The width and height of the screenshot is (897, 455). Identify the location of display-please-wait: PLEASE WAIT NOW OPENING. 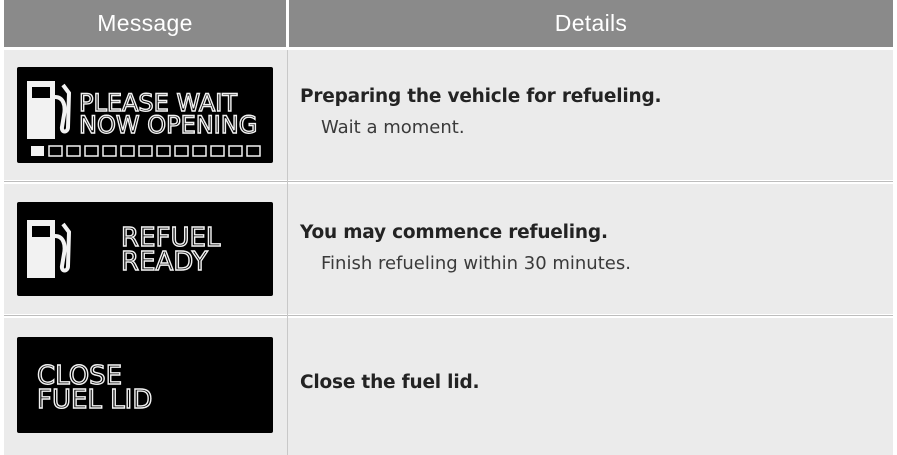
(145, 115).